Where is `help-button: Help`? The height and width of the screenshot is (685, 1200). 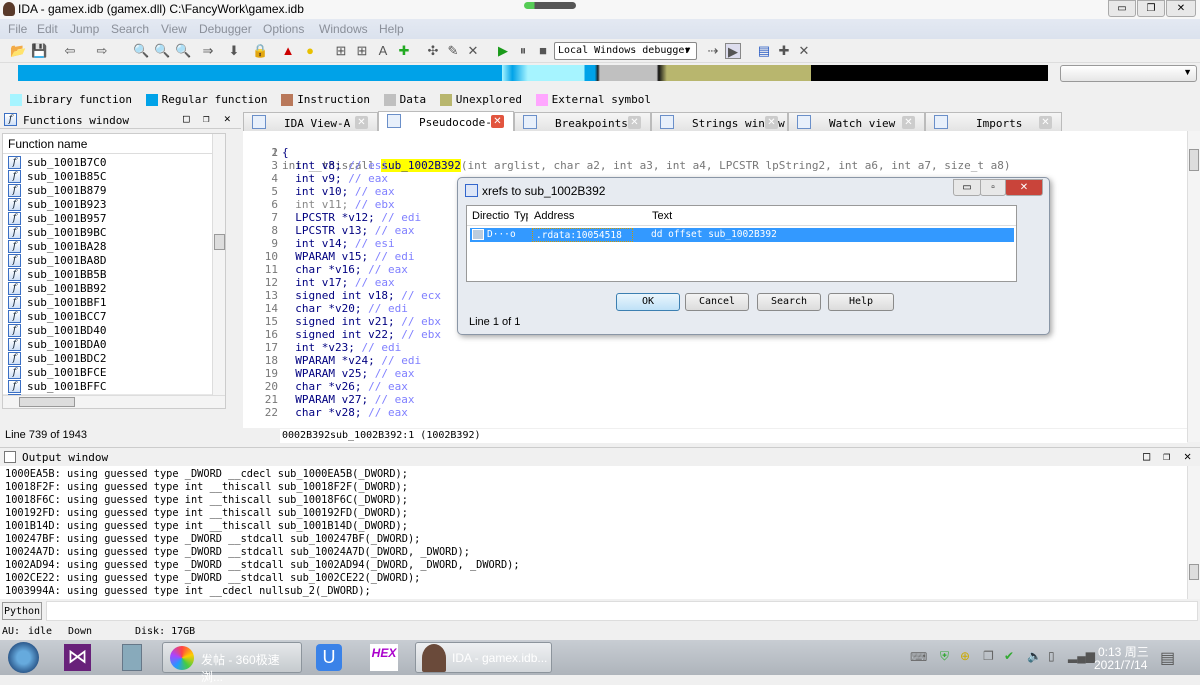
help-button: Help is located at coordinates (861, 302).